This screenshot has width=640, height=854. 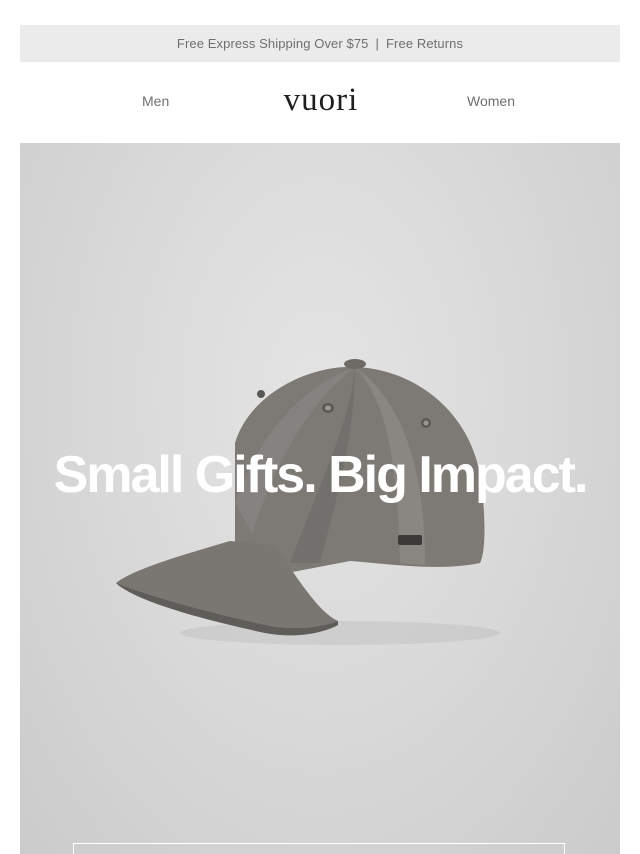 What do you see at coordinates (491, 101) in the screenshot?
I see `nav-link-women: Women` at bounding box center [491, 101].